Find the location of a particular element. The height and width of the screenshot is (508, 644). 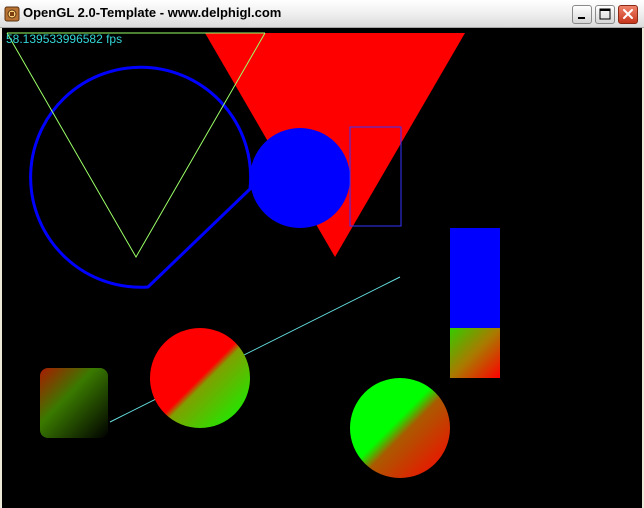

gradient-circle-green-red is located at coordinates (400, 428).